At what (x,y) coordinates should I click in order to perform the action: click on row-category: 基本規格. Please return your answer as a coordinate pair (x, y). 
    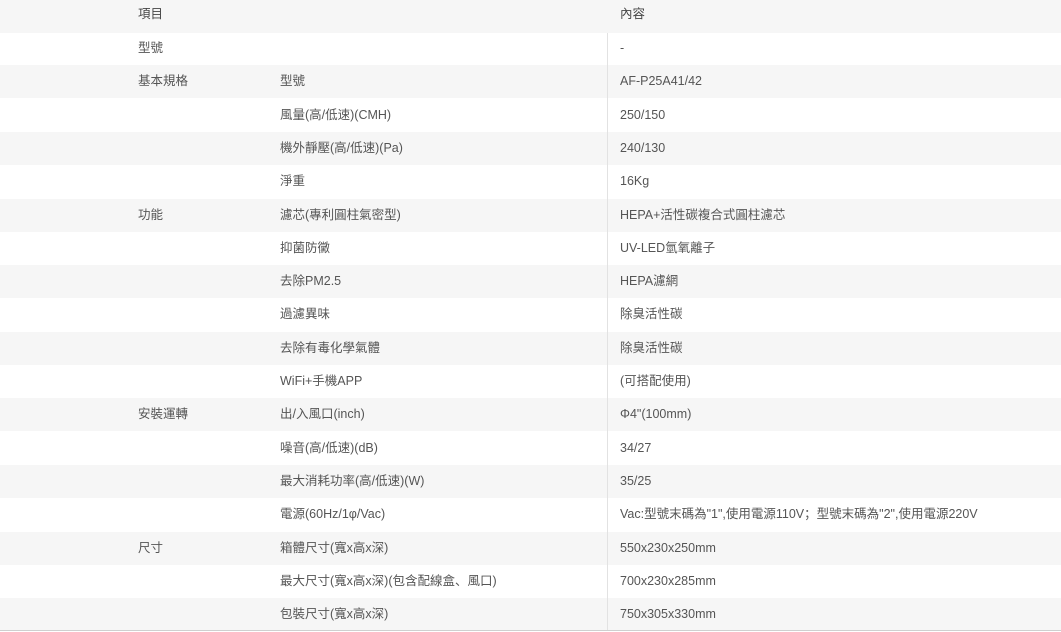
    Looking at the image, I should click on (163, 81).